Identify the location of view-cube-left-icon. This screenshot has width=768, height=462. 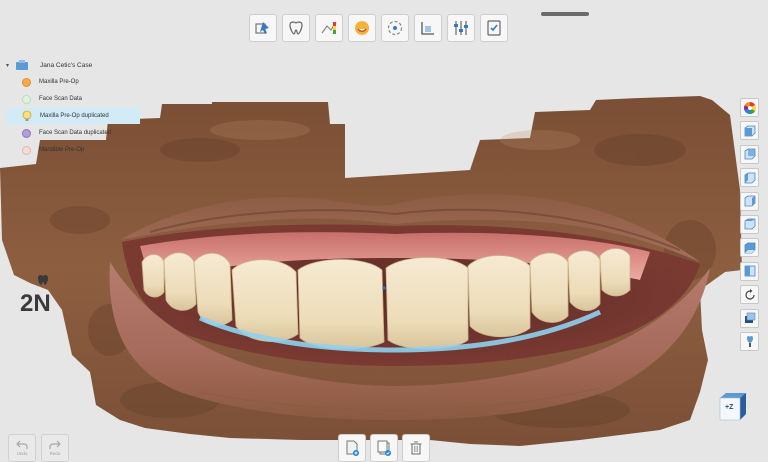
(749, 178).